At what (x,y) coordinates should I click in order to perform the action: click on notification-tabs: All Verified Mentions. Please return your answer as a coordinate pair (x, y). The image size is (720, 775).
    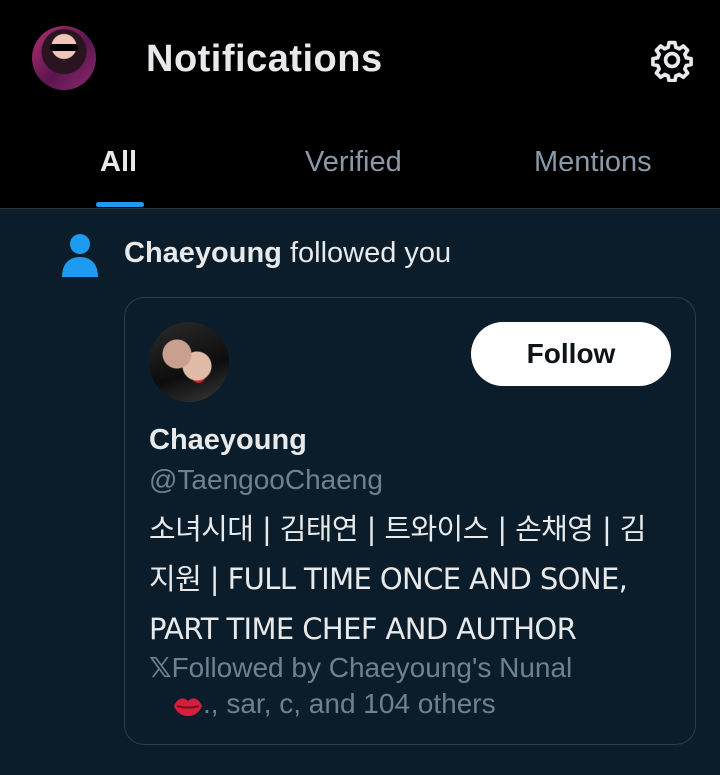
    Looking at the image, I should click on (360, 164).